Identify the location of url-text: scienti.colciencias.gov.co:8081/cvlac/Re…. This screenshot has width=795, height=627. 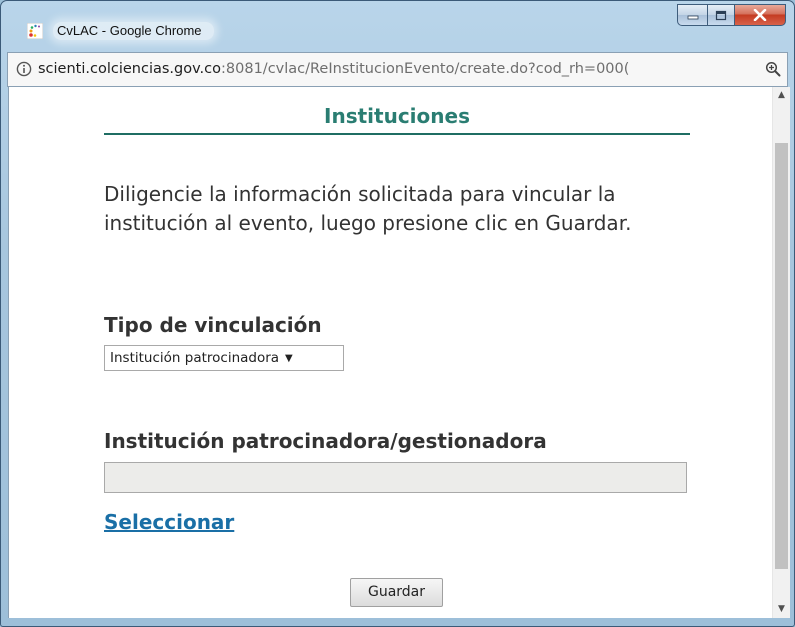
(333, 69).